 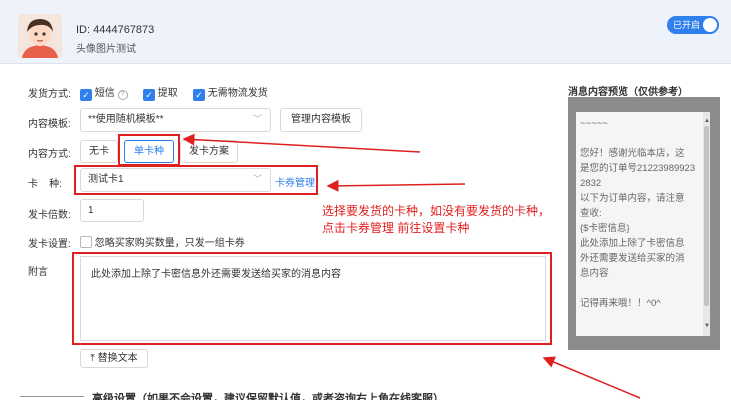 I want to click on preview-line: 您好！感谢光临本店，这, so click(x=632, y=153).